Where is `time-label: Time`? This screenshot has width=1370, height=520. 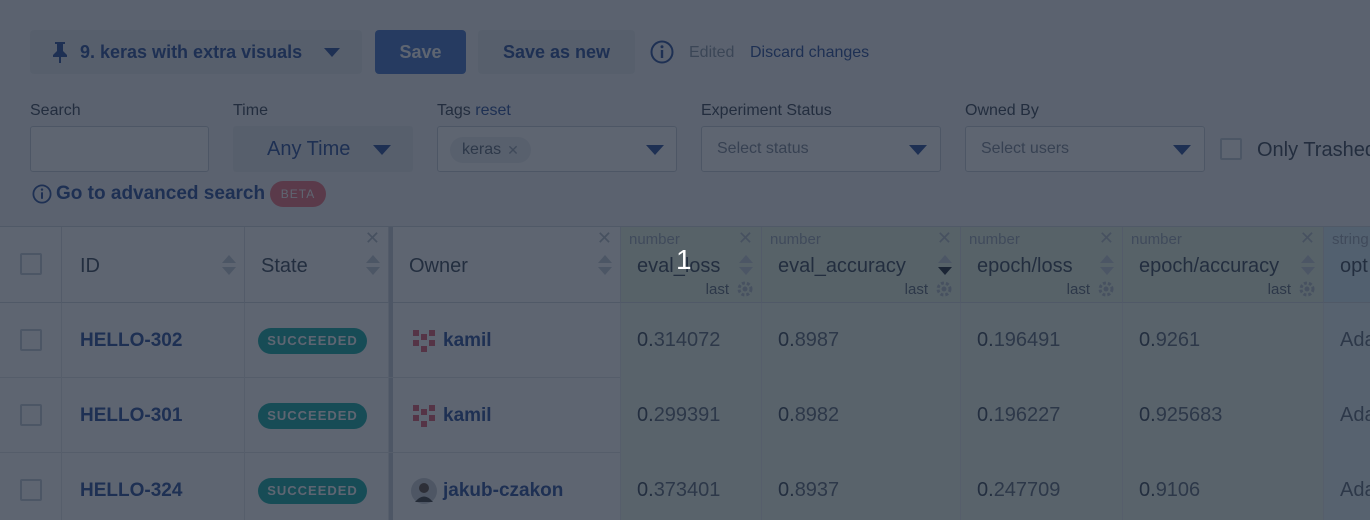
time-label: Time is located at coordinates (250, 110).